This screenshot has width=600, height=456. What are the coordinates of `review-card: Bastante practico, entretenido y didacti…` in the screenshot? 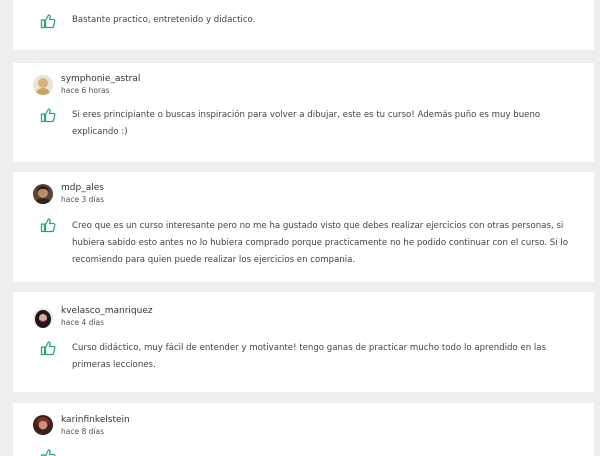 It's located at (303, 25).